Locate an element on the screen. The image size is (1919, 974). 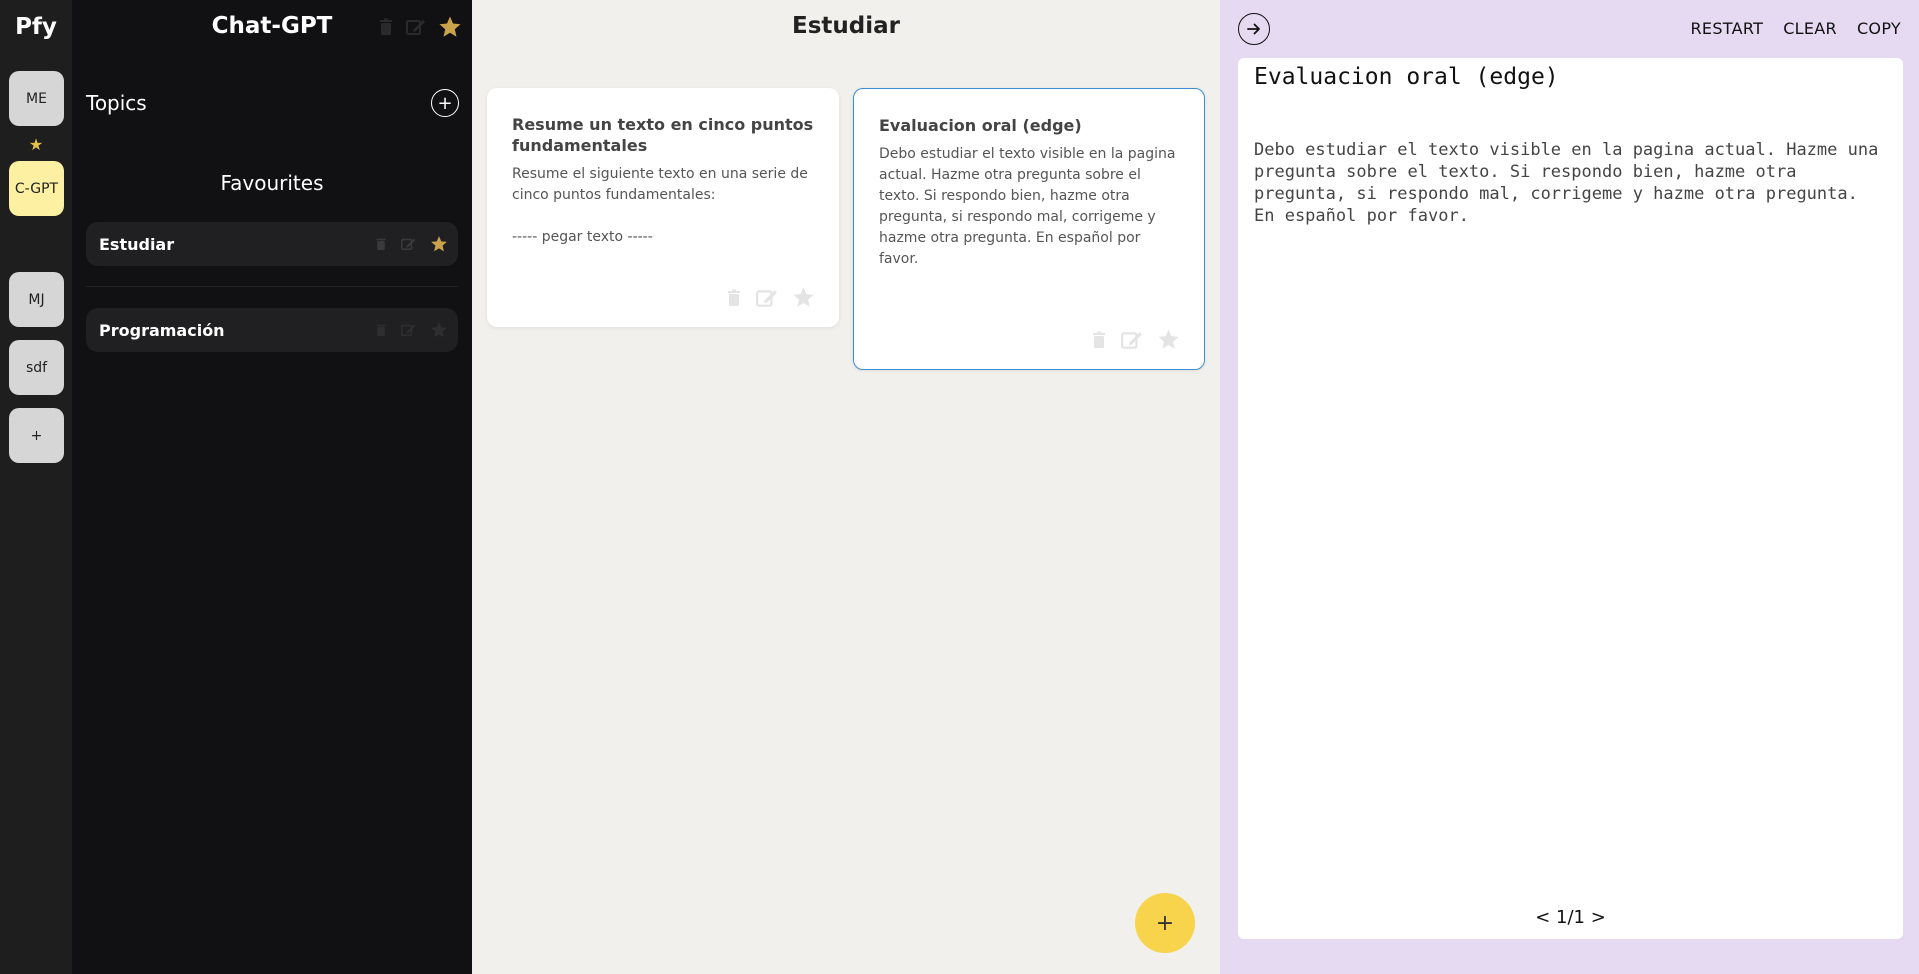
clear-button: CLEAR is located at coordinates (1810, 28).